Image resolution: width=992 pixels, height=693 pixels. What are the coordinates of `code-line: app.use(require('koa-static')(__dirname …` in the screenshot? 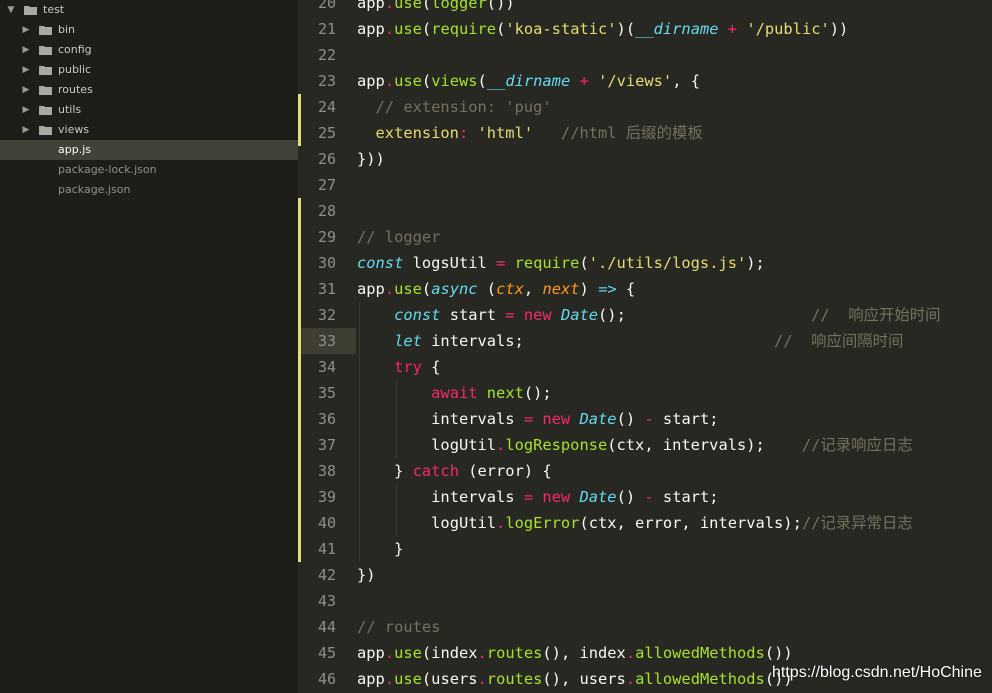 It's located at (602, 29).